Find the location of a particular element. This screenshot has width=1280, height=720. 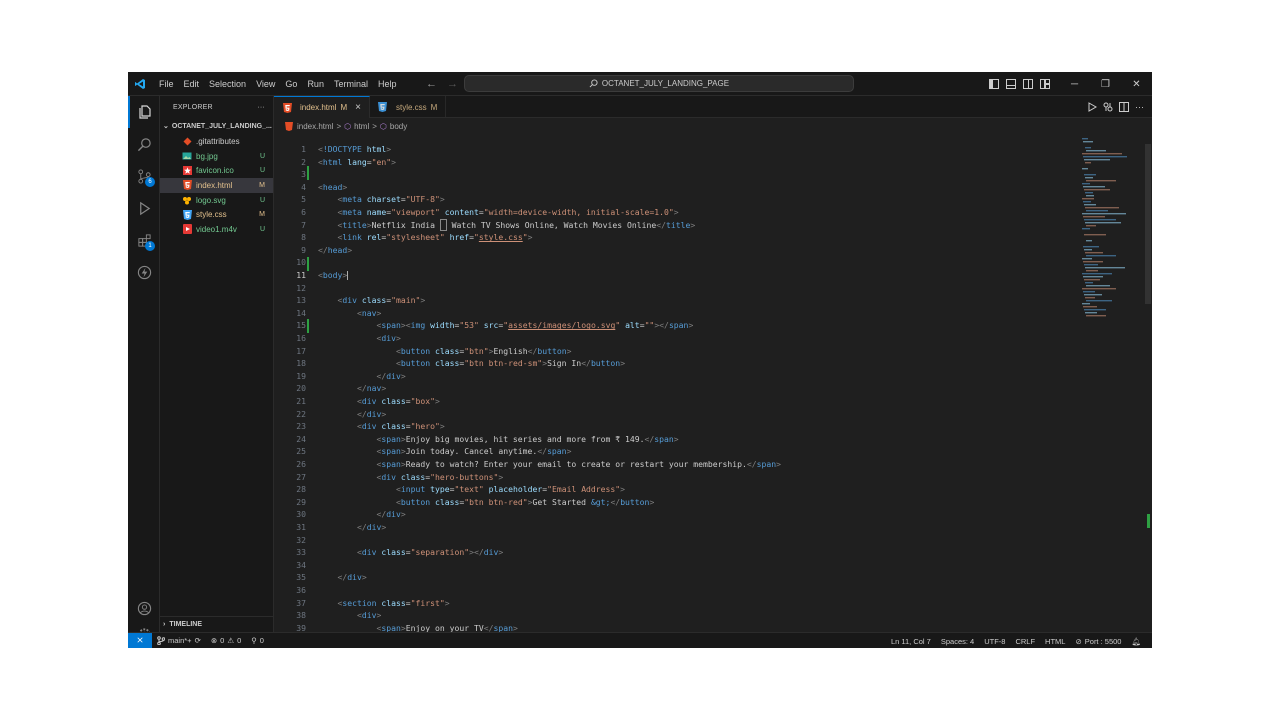

sync-icon: ⟳ is located at coordinates (198, 640).